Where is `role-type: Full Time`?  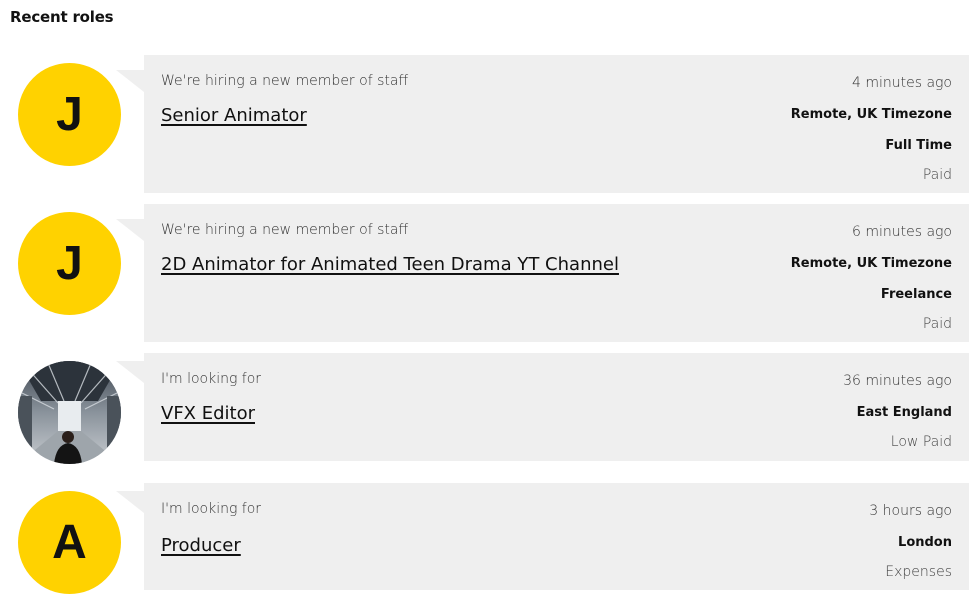 role-type: Full Time is located at coordinates (918, 145).